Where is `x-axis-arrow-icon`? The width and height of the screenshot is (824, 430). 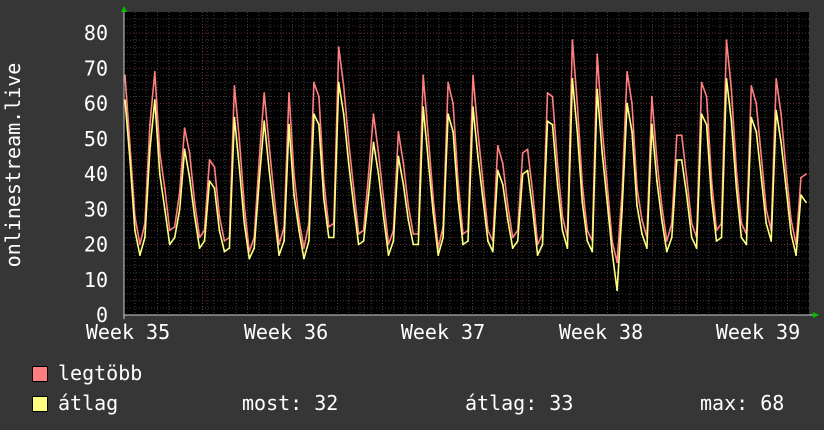 x-axis-arrow-icon is located at coordinates (816, 315).